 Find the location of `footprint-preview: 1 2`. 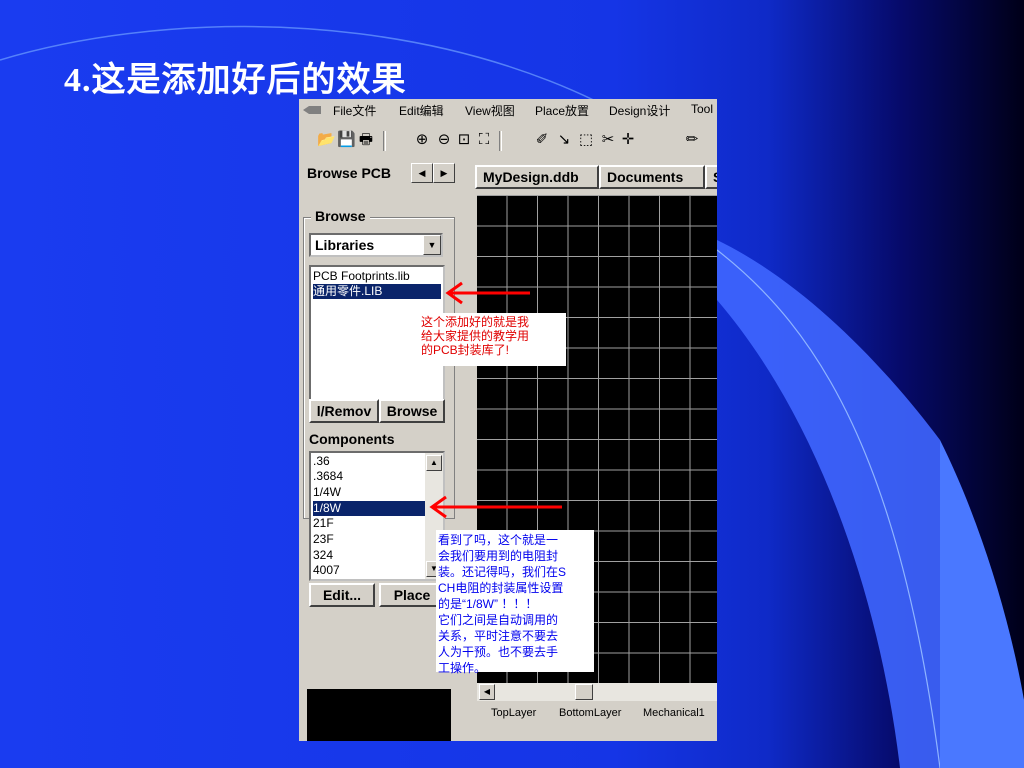

footprint-preview: 1 2 is located at coordinates (379, 715).